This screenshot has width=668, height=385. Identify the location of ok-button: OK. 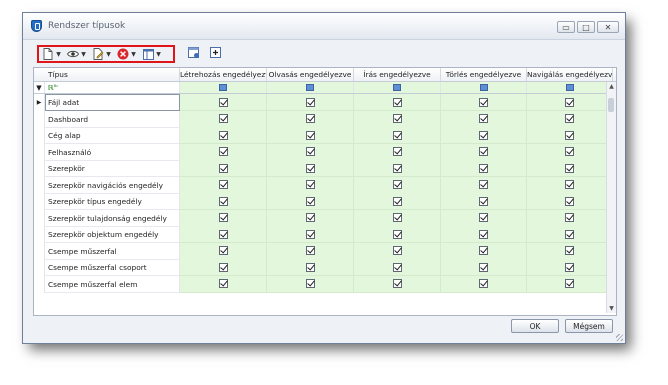
(535, 326).